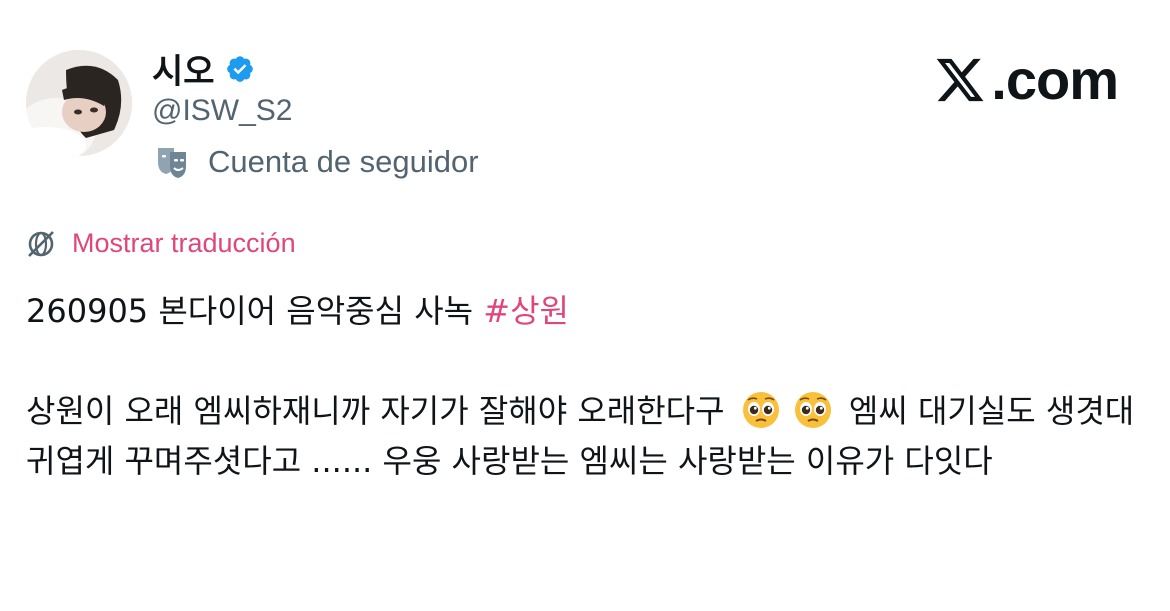  What do you see at coordinates (586, 311) in the screenshot?
I see `tweet-line-1: 260905 본다이어 음악중심 사녹 #상원` at bounding box center [586, 311].